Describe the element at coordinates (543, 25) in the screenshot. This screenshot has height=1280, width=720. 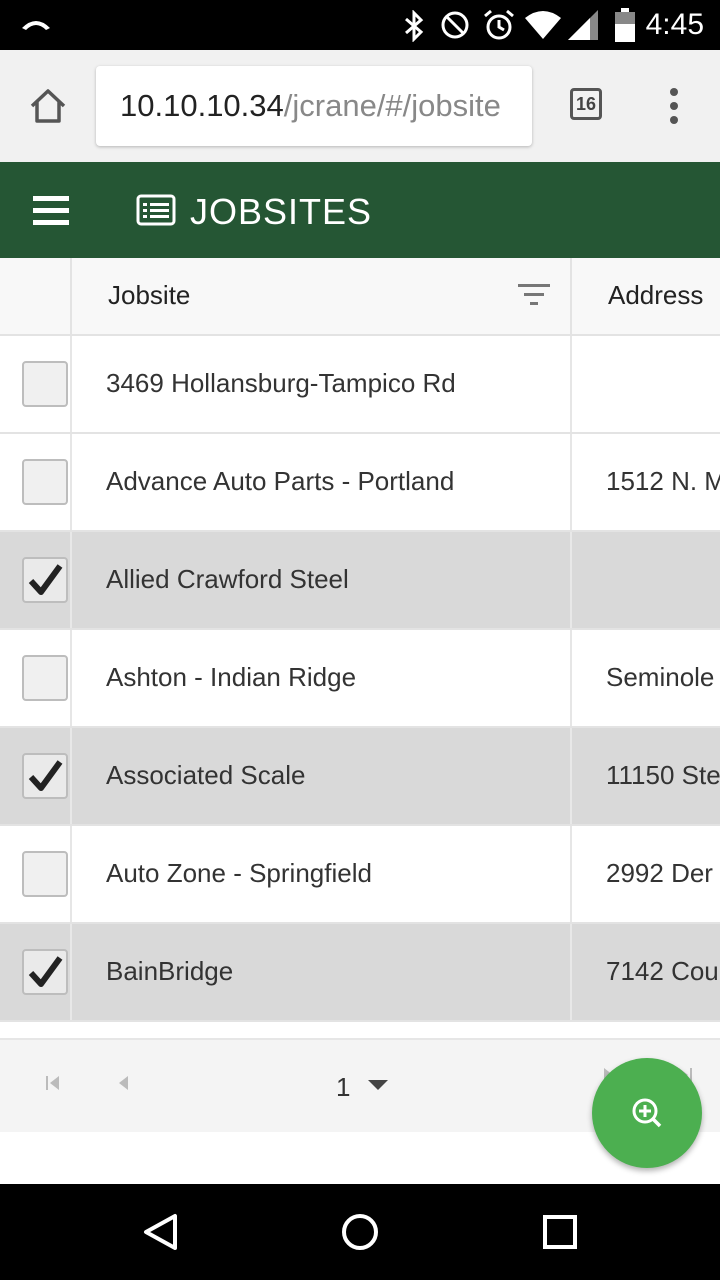
I see `wifi-icon` at that location.